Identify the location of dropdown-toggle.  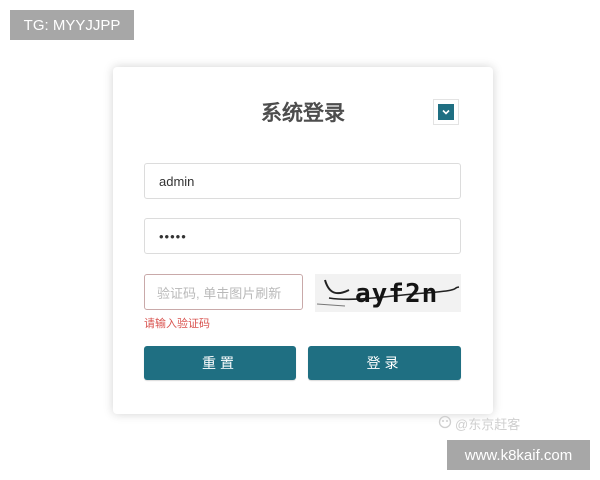
(446, 112).